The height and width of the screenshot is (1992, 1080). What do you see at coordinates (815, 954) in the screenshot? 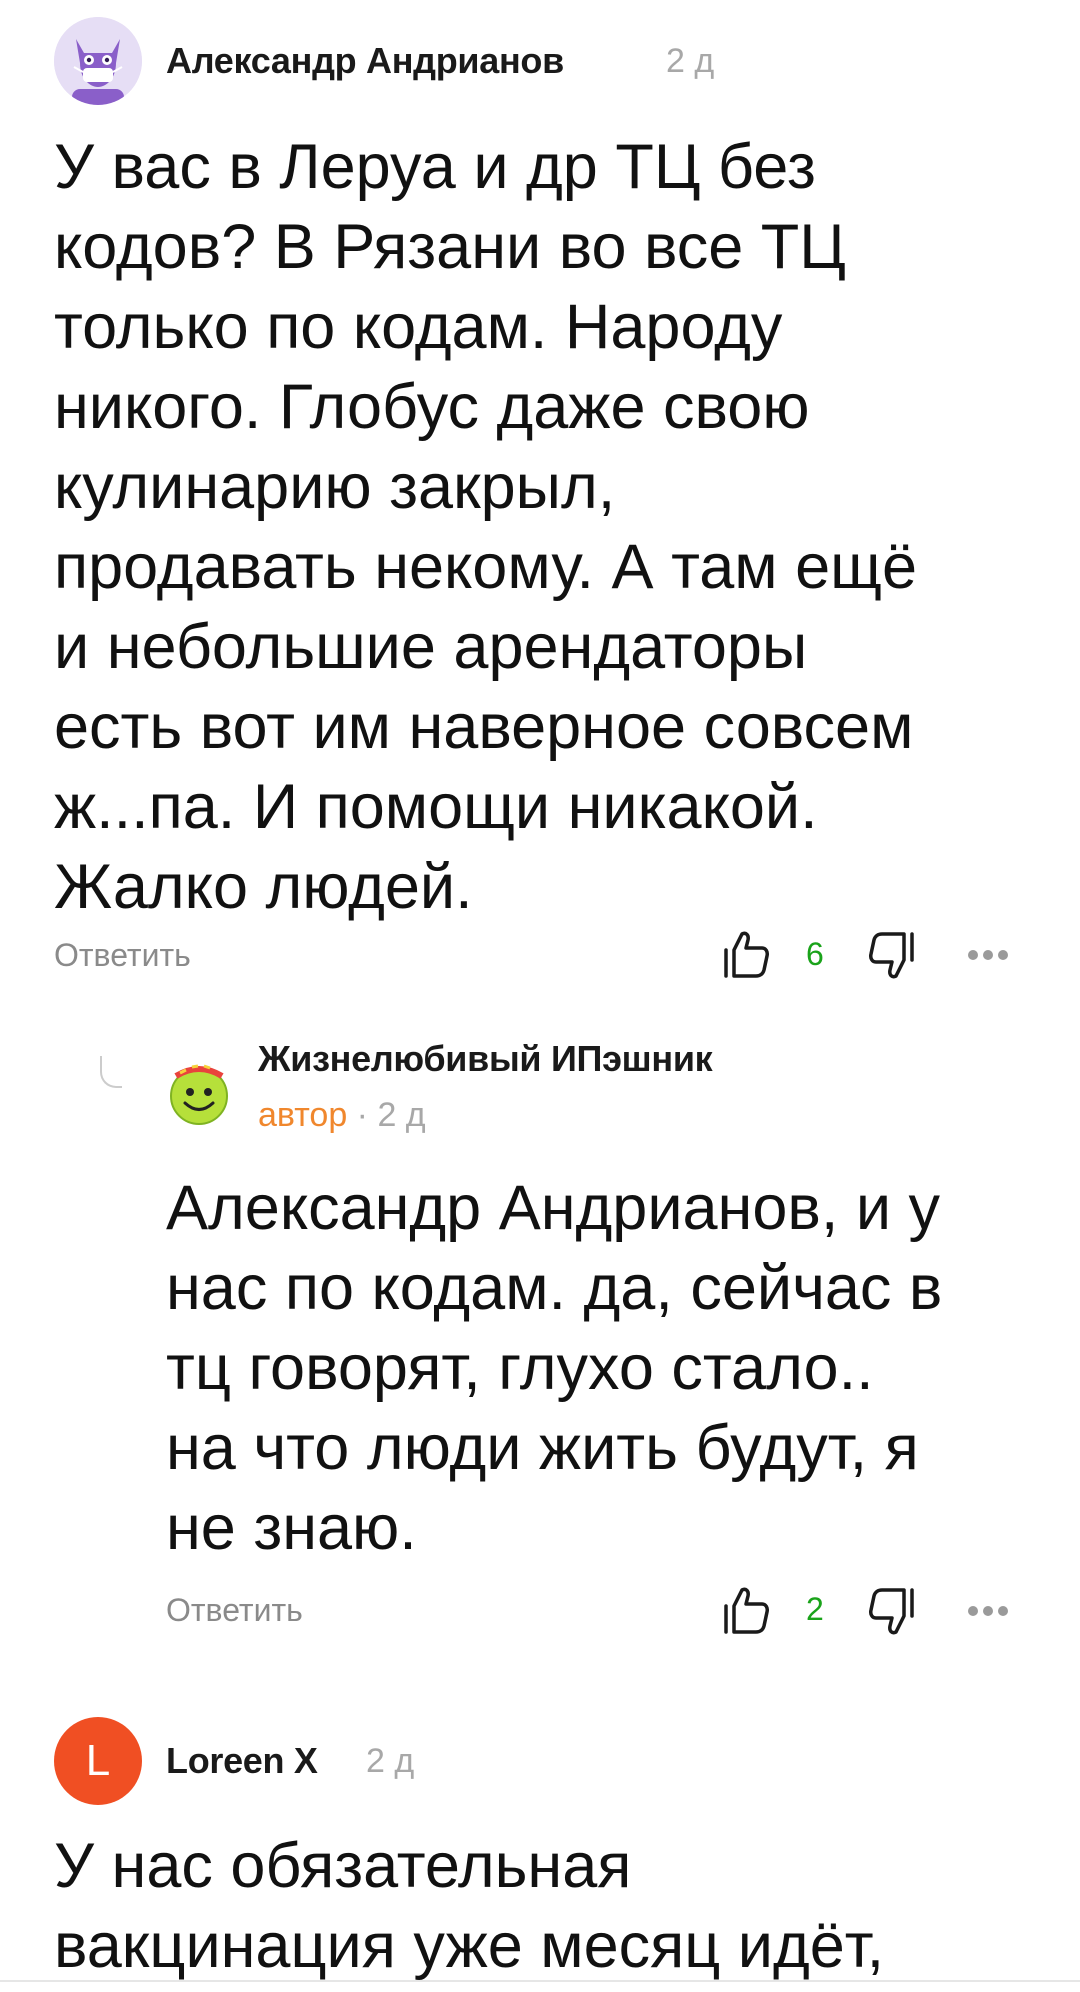
I see `like-count: 6` at bounding box center [815, 954].